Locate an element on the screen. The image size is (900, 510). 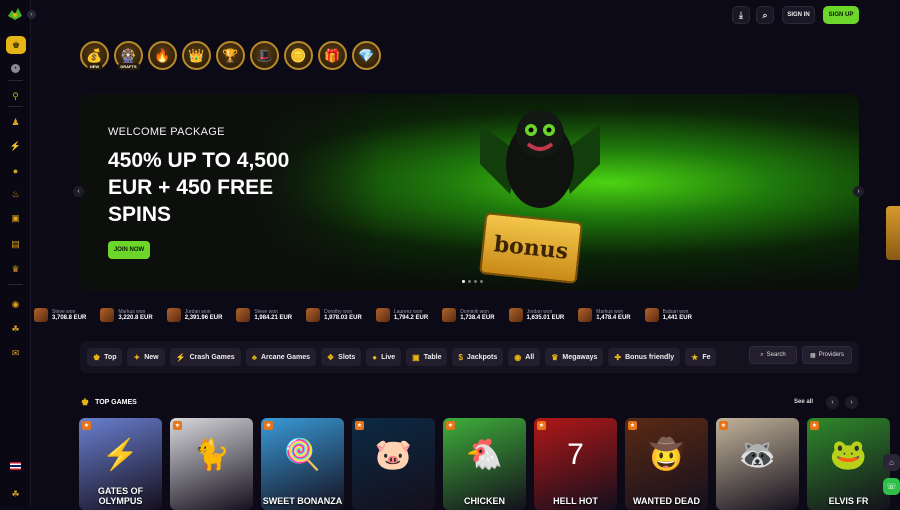
win-item: Steve won 1,984.21 EUR is located at coordinates (264, 315).